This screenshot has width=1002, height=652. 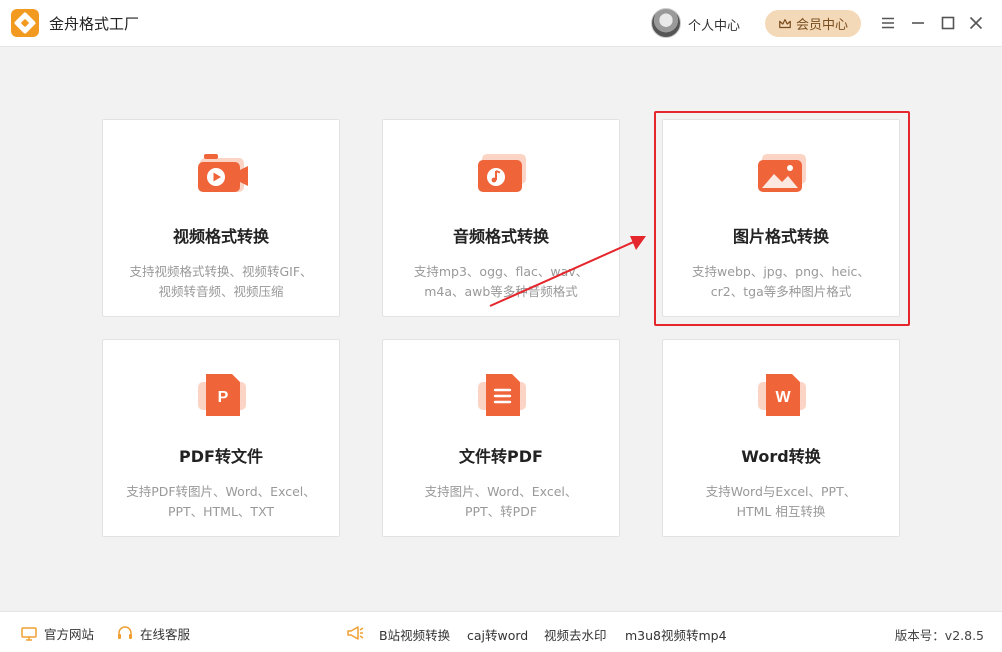 I want to click on monitor-icon, so click(x=29, y=633).